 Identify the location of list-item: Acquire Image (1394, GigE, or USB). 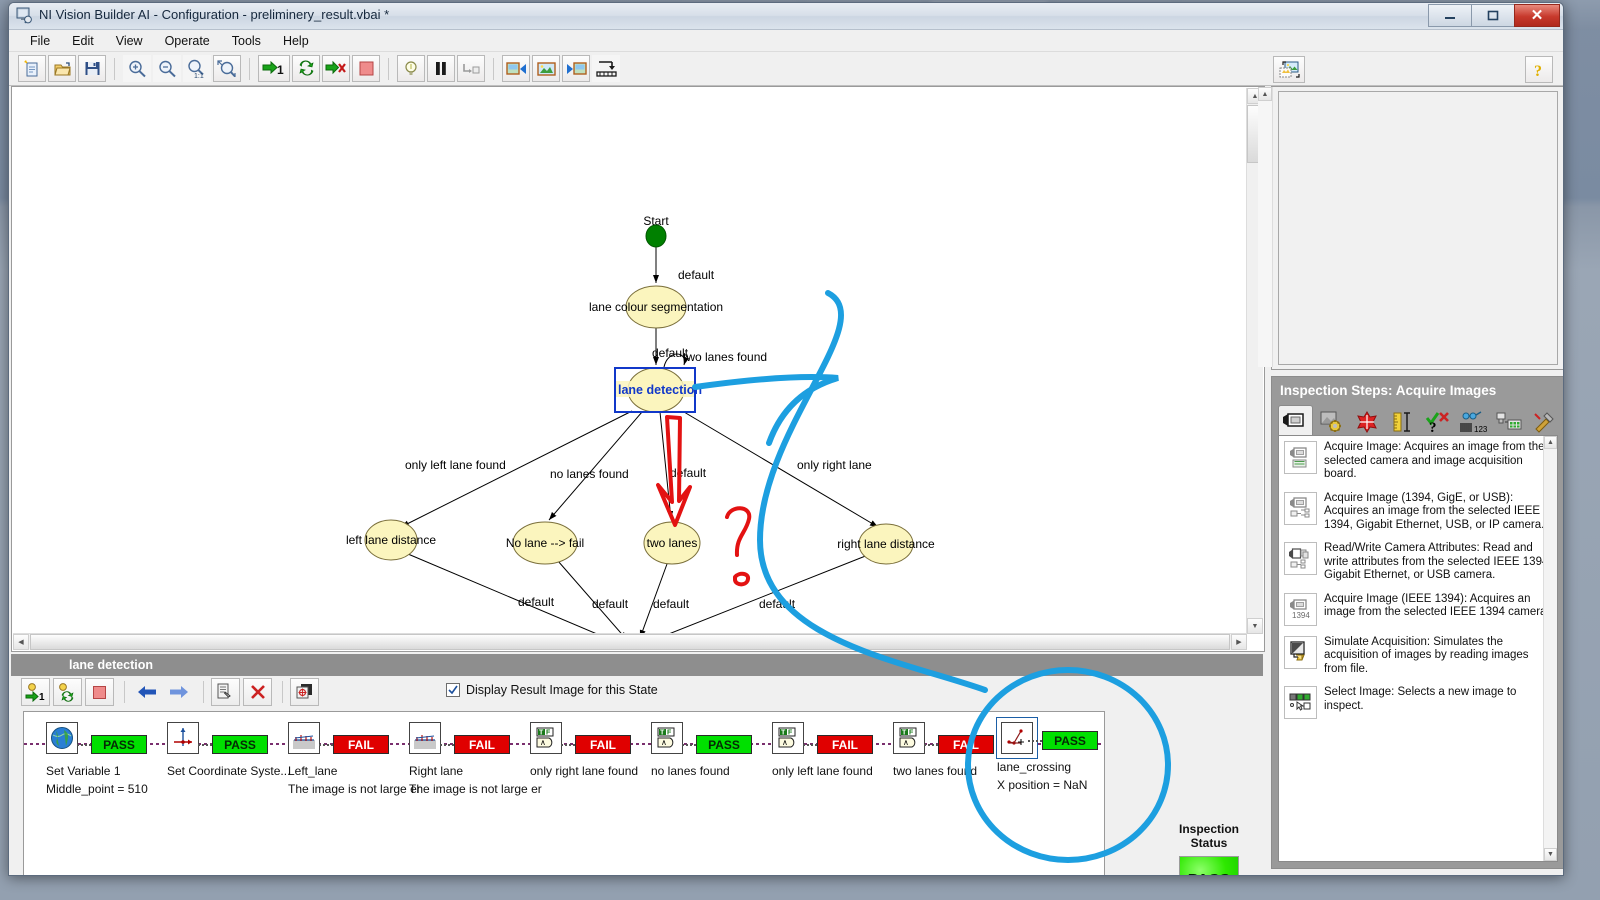
(1418, 512).